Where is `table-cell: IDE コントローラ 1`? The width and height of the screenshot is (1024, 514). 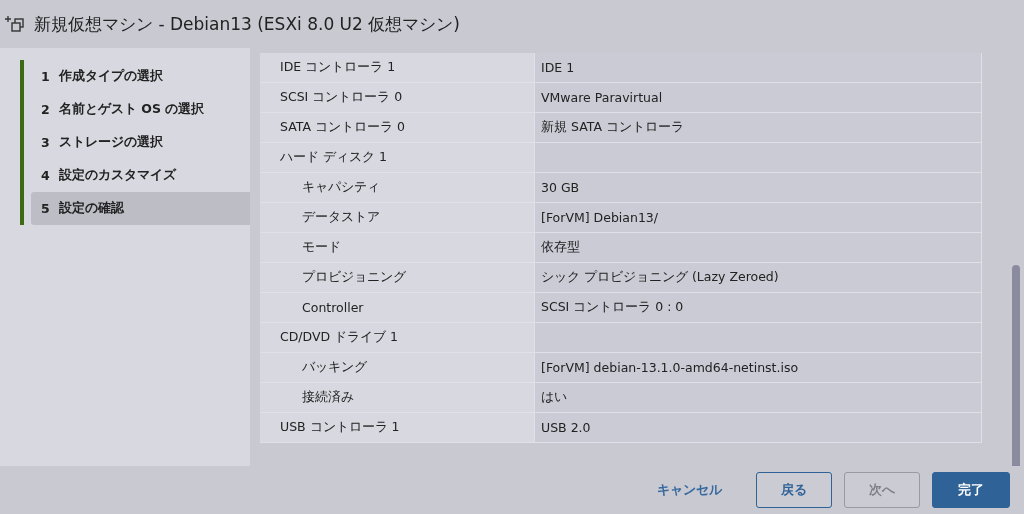 table-cell: IDE コントローラ 1 is located at coordinates (397, 67).